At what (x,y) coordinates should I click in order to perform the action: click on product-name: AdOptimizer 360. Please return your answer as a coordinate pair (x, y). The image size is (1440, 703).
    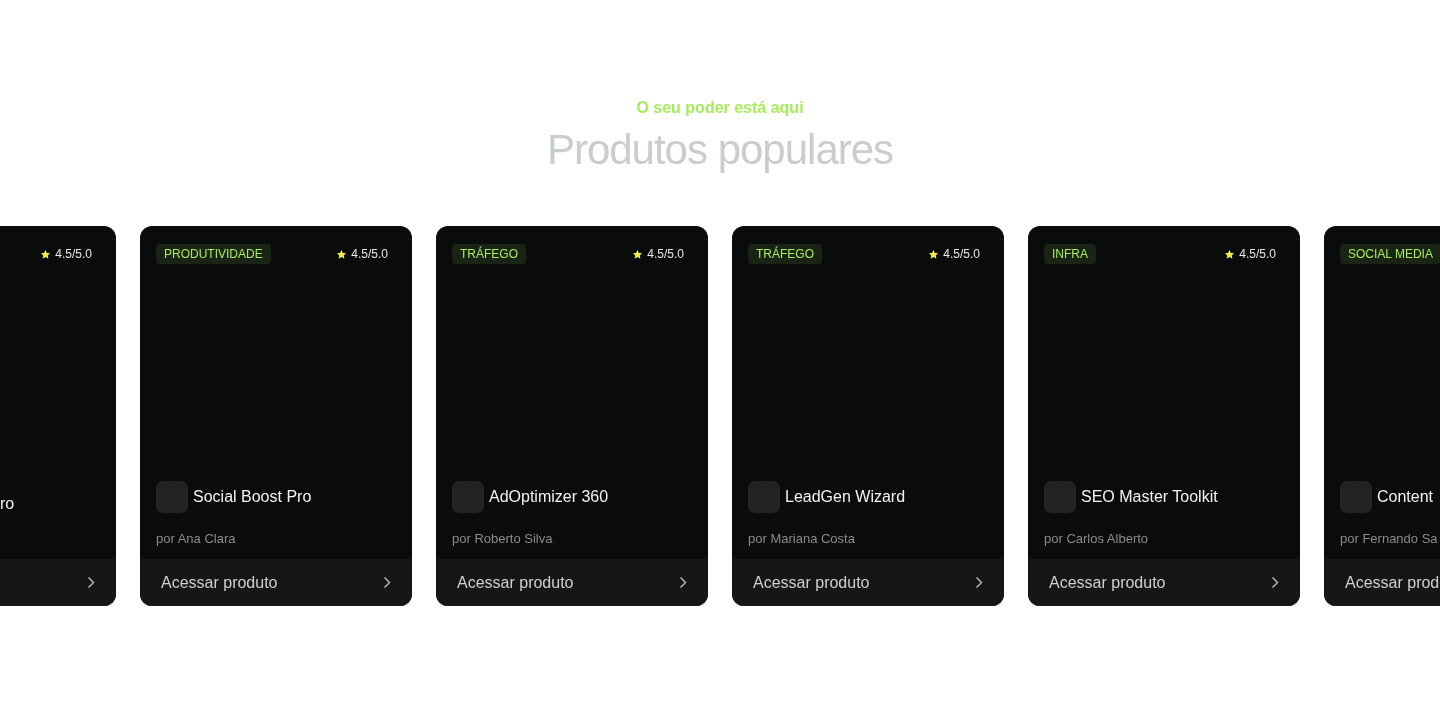
    Looking at the image, I should click on (549, 497).